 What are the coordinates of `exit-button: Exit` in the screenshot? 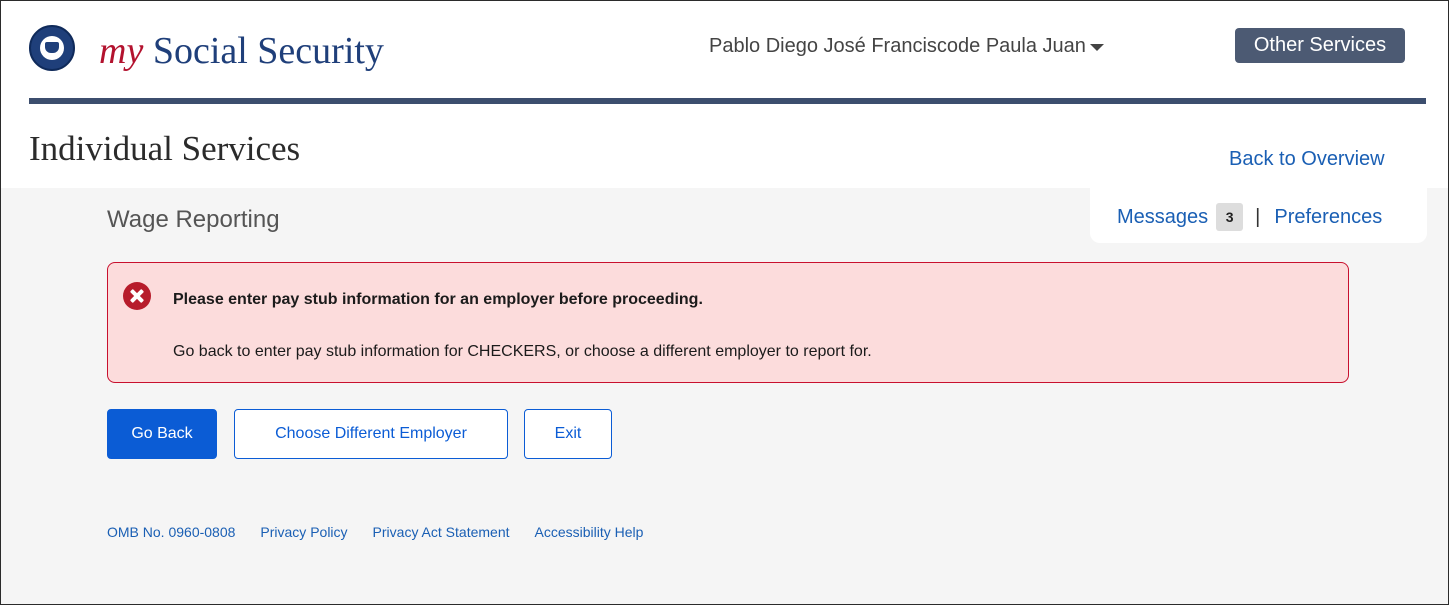 It's located at (568, 434).